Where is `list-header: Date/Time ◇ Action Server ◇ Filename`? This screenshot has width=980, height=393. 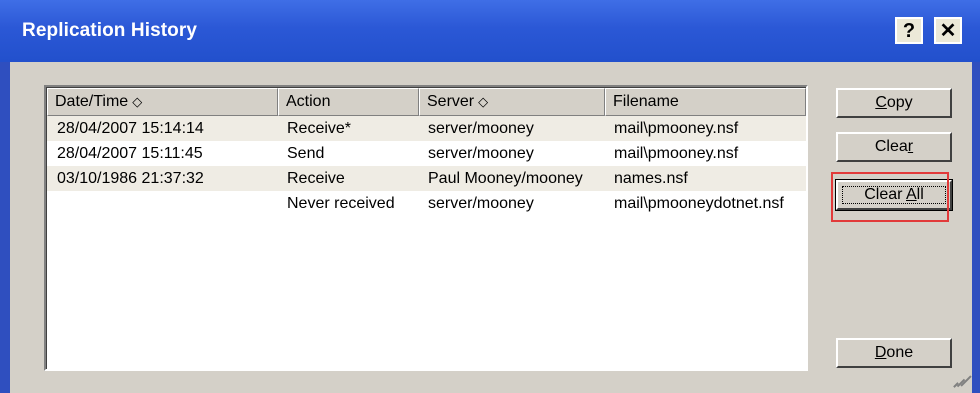
list-header: Date/Time ◇ Action Server ◇ Filename is located at coordinates (426, 102).